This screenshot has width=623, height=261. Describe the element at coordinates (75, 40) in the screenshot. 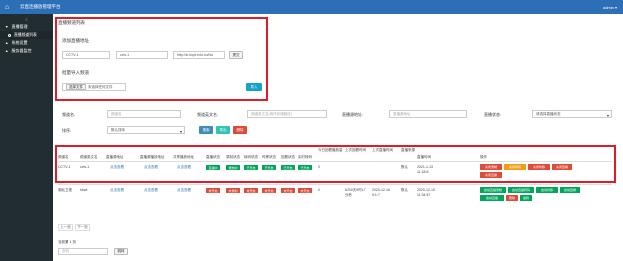

I see `add-section-title: 添加直播地址` at that location.